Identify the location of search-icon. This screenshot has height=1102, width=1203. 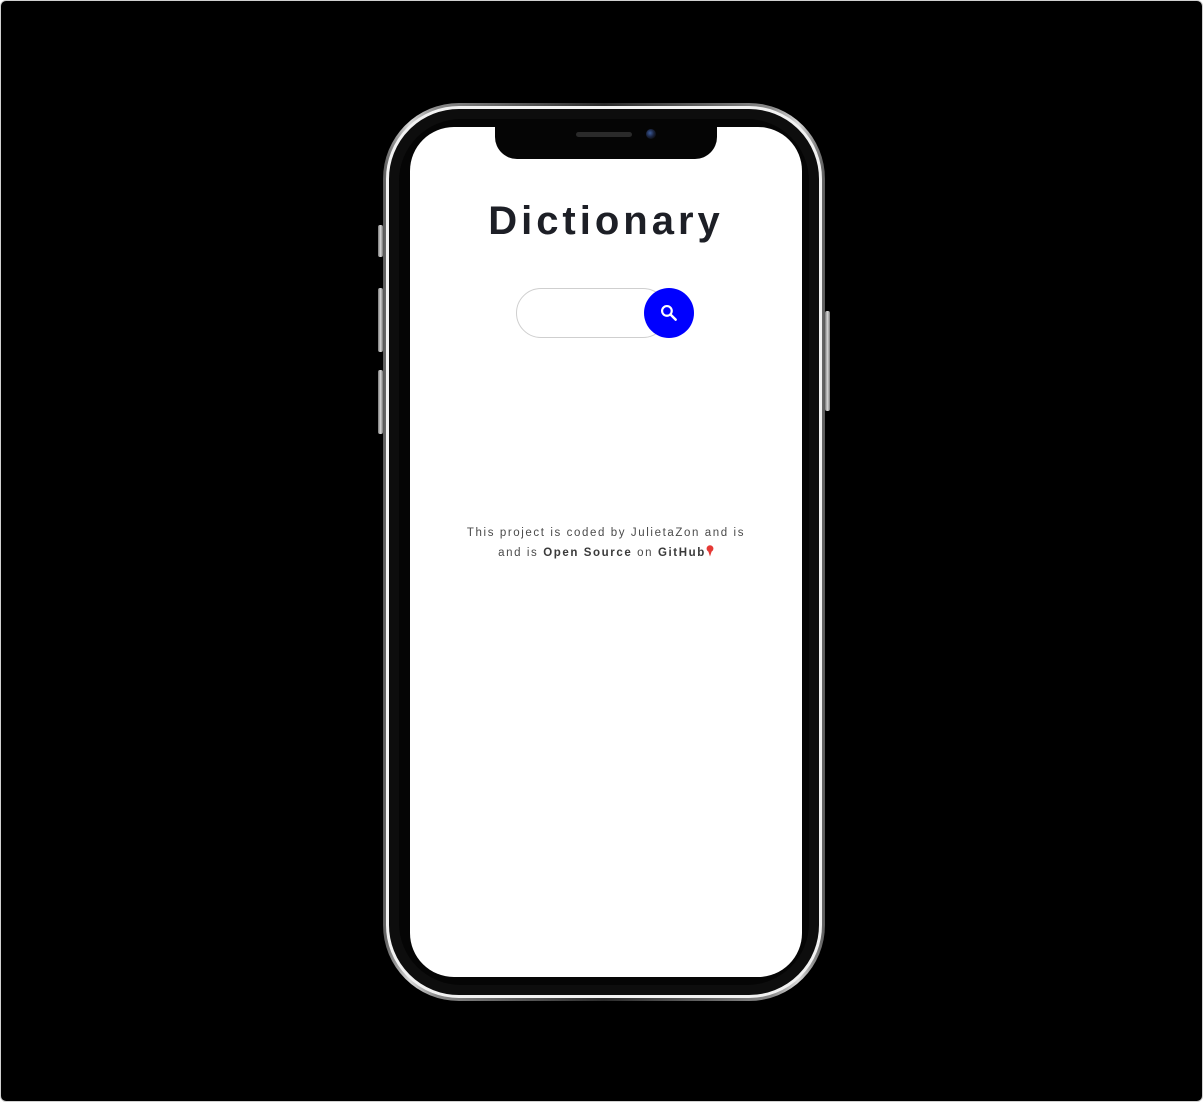
(669, 313).